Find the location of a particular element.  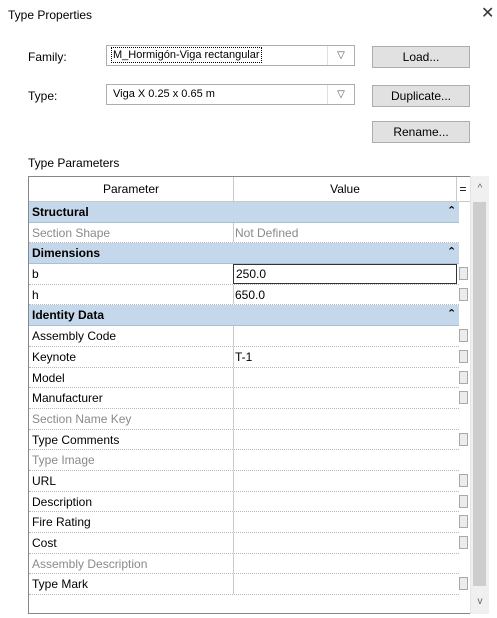

parameter-name: Manufacturer is located at coordinates (67, 398).